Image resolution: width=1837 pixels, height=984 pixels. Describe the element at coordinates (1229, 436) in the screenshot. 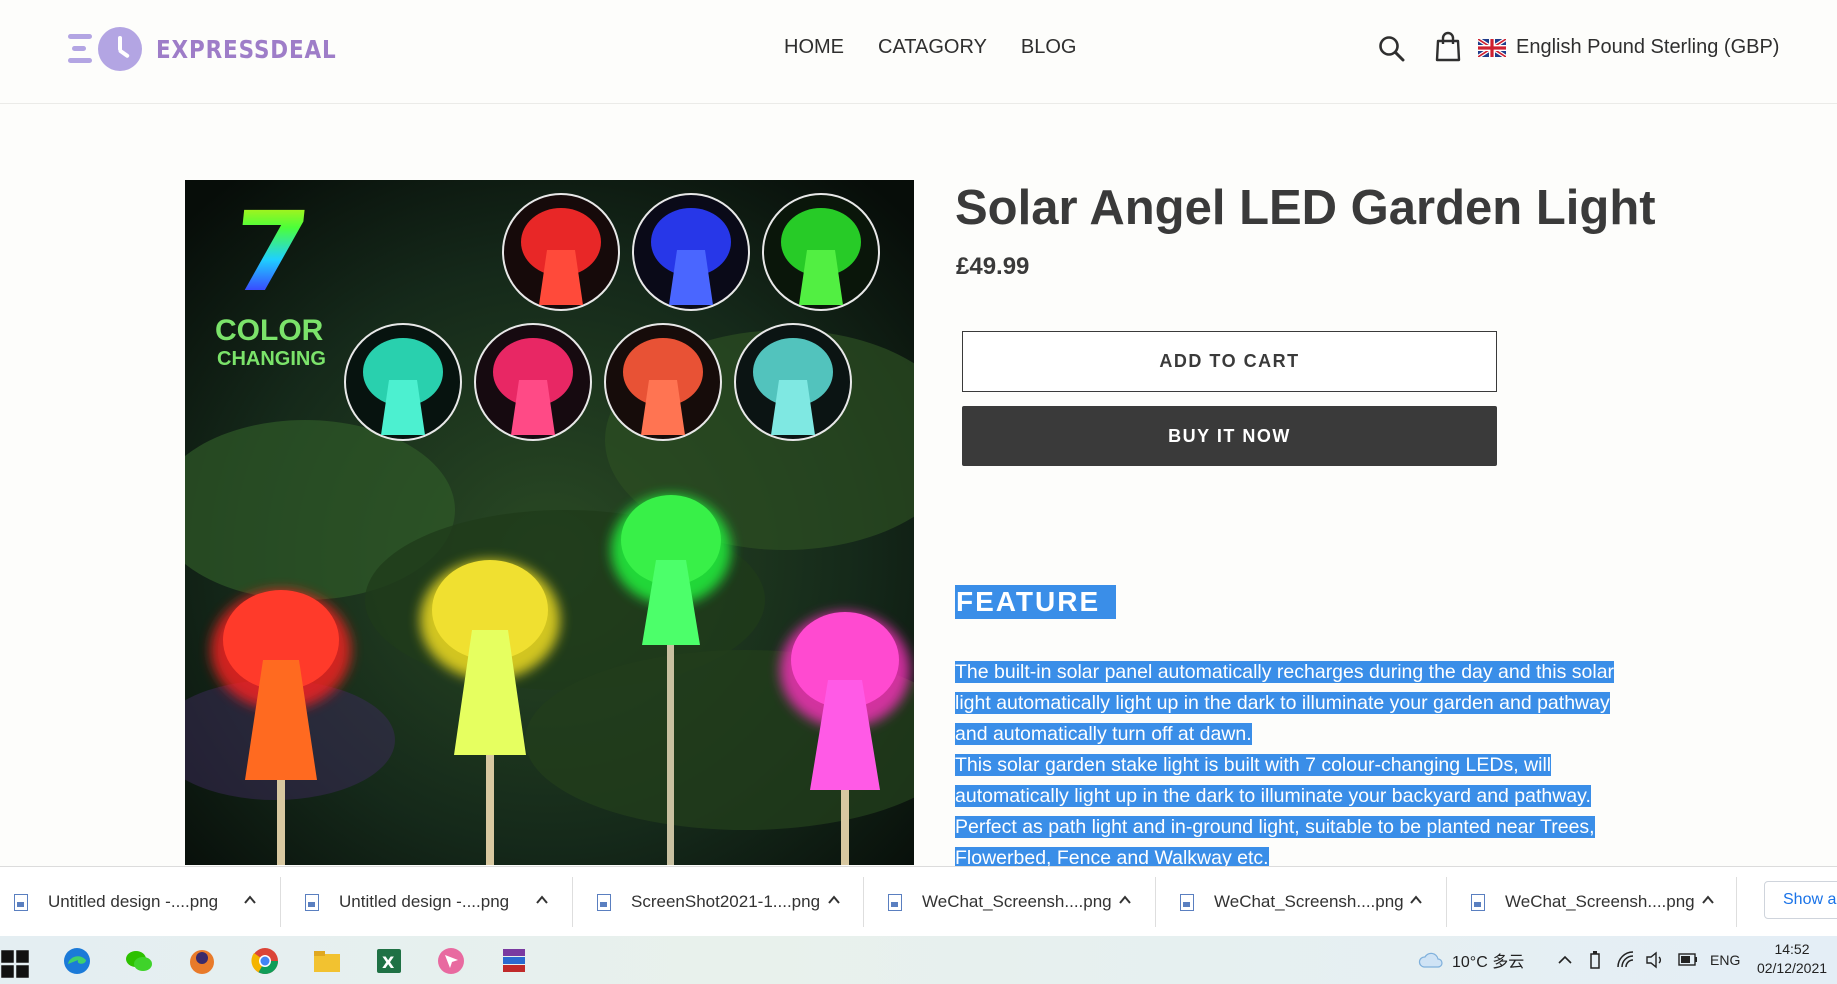

I see `buy-it-now-button: BUY IT NOW` at that location.